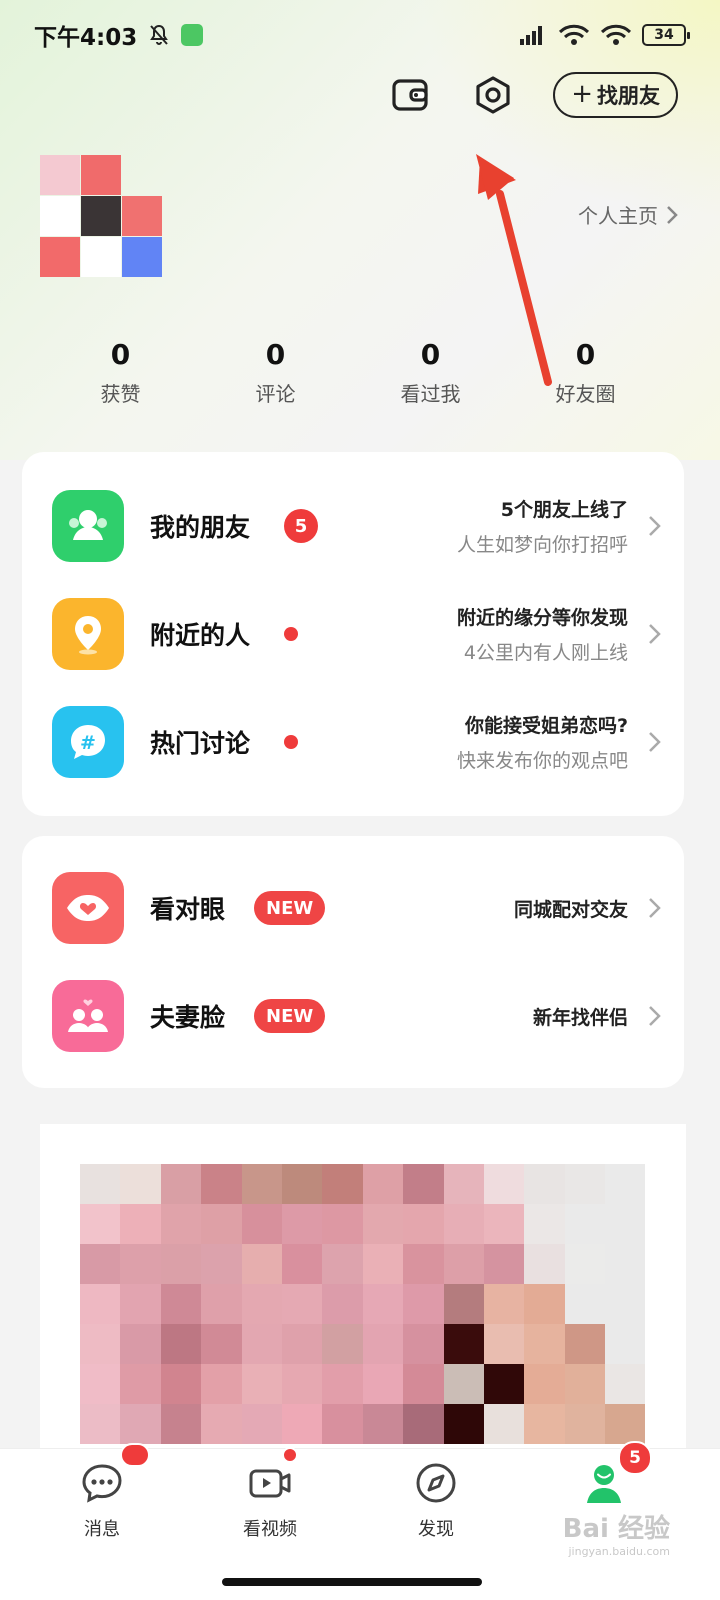 This screenshot has width=720, height=1600. Describe the element at coordinates (411, 95) in the screenshot. I see `wallet-button` at that location.